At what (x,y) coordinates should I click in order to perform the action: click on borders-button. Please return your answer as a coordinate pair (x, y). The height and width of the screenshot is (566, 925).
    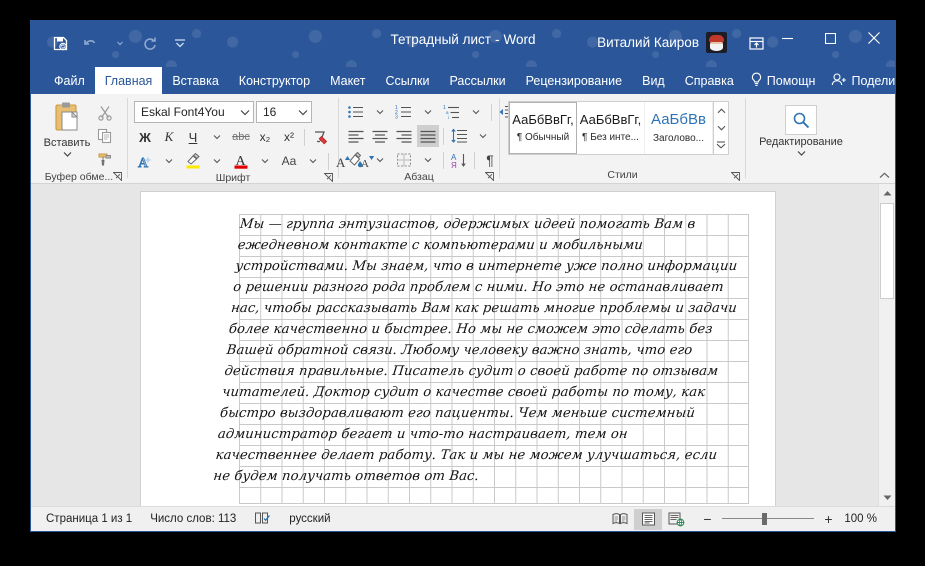
    Looking at the image, I should click on (404, 160).